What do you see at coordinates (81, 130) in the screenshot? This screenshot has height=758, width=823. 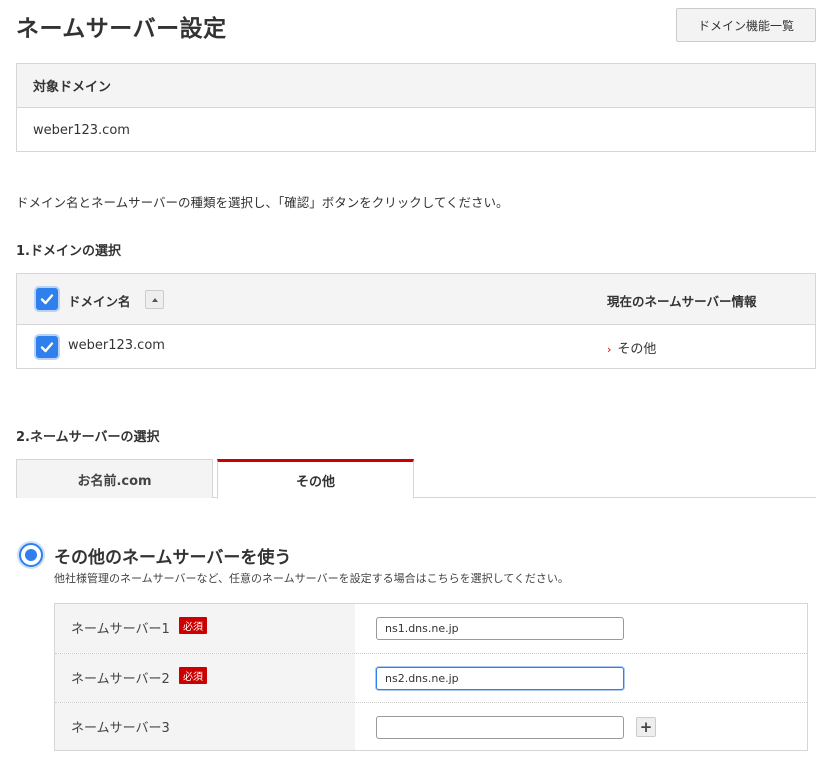 I see `target-domain-value: weber123.com` at bounding box center [81, 130].